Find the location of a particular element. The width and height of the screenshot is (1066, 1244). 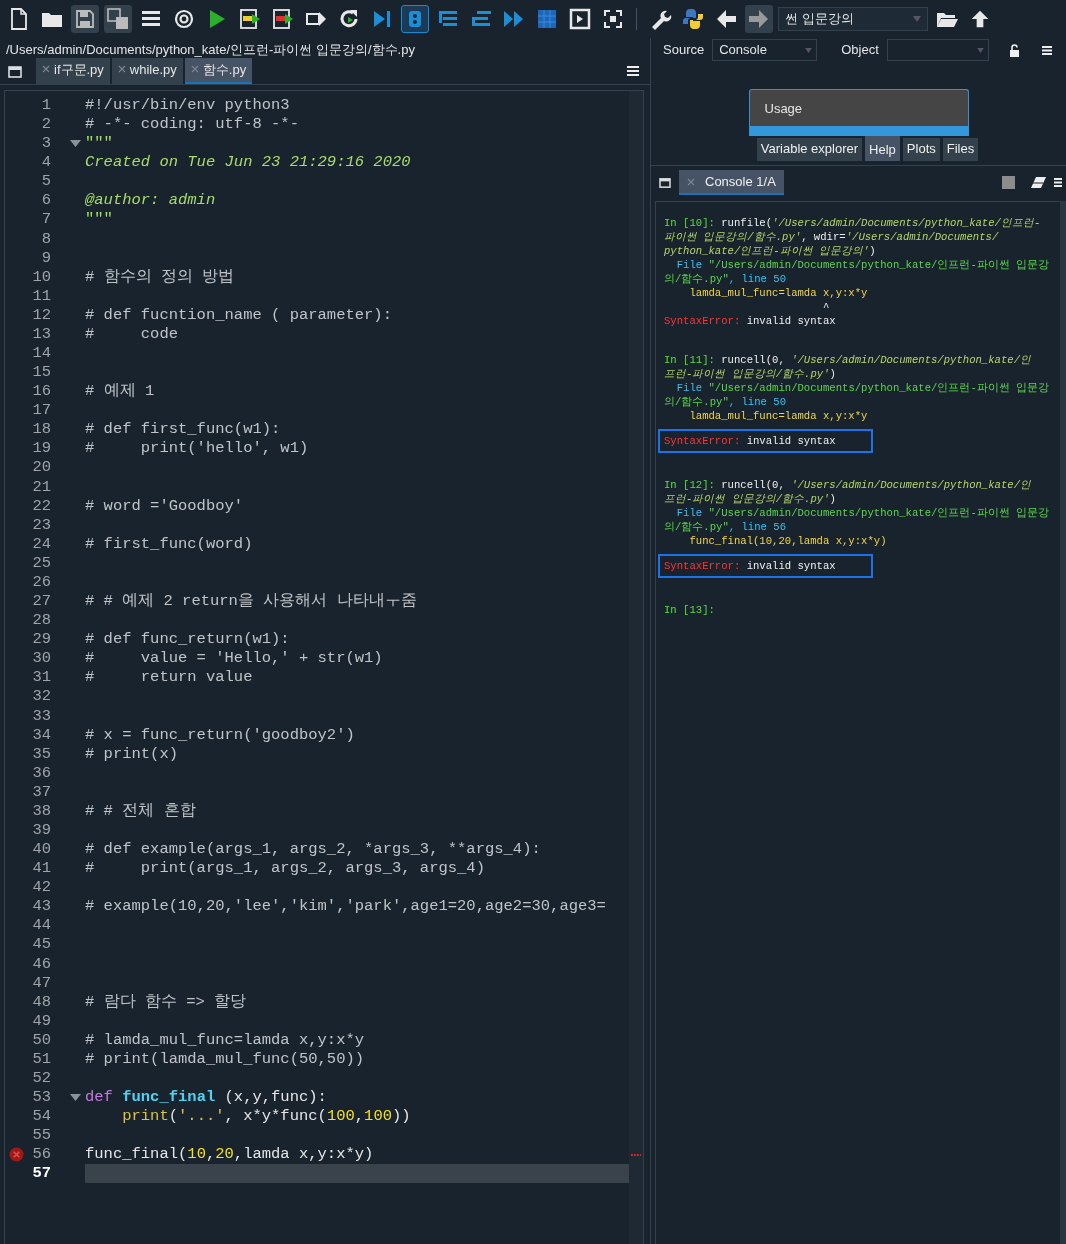

maximize-pane-icon is located at coordinates (580, 19).